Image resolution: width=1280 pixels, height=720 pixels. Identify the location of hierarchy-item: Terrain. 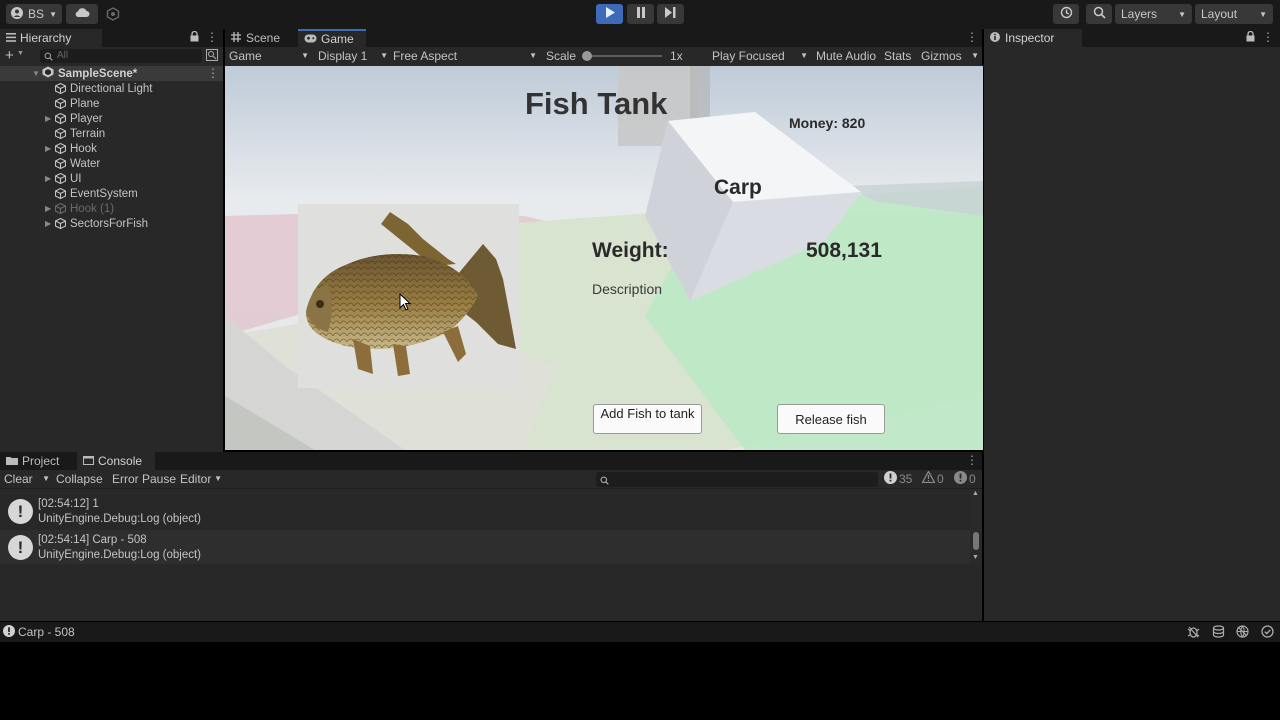
(111, 133).